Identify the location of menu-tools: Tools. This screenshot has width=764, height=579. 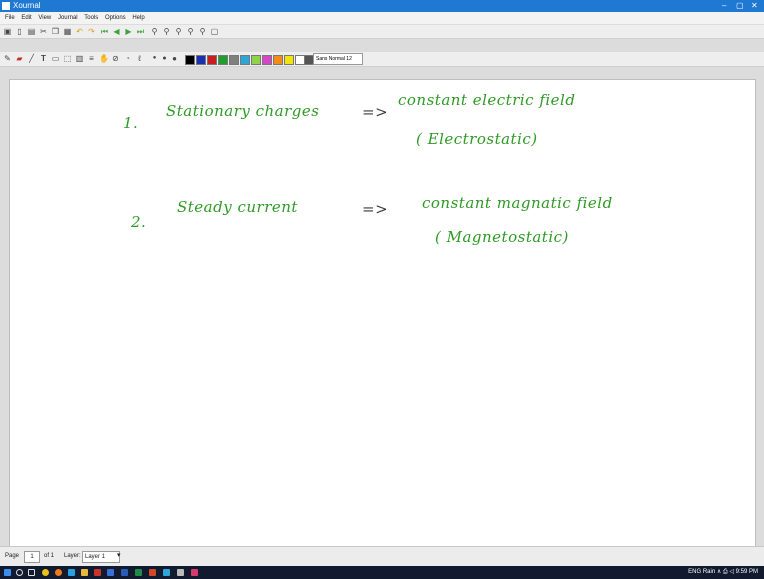
(91, 18).